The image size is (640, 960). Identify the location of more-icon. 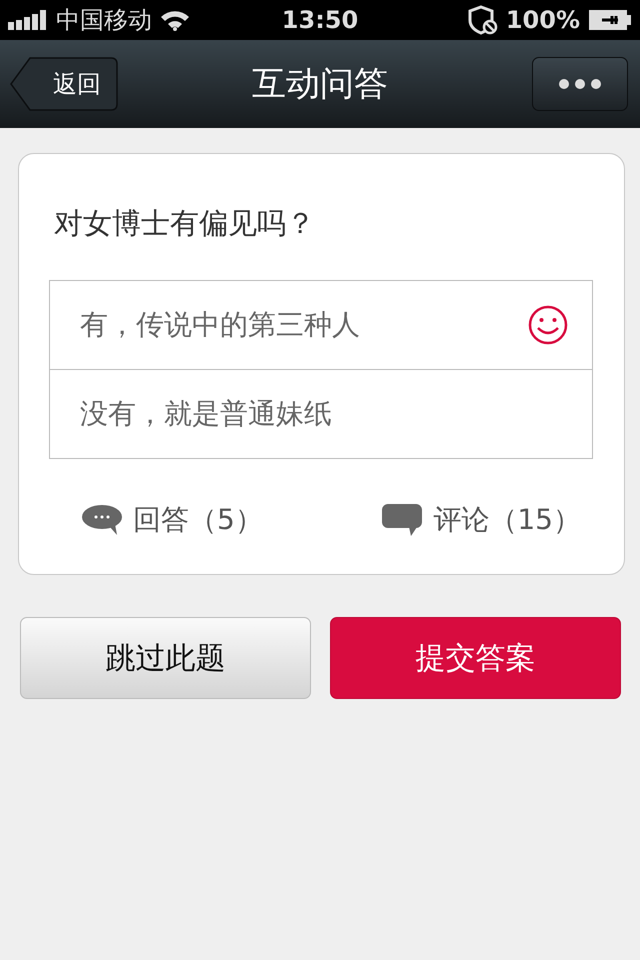
(580, 84).